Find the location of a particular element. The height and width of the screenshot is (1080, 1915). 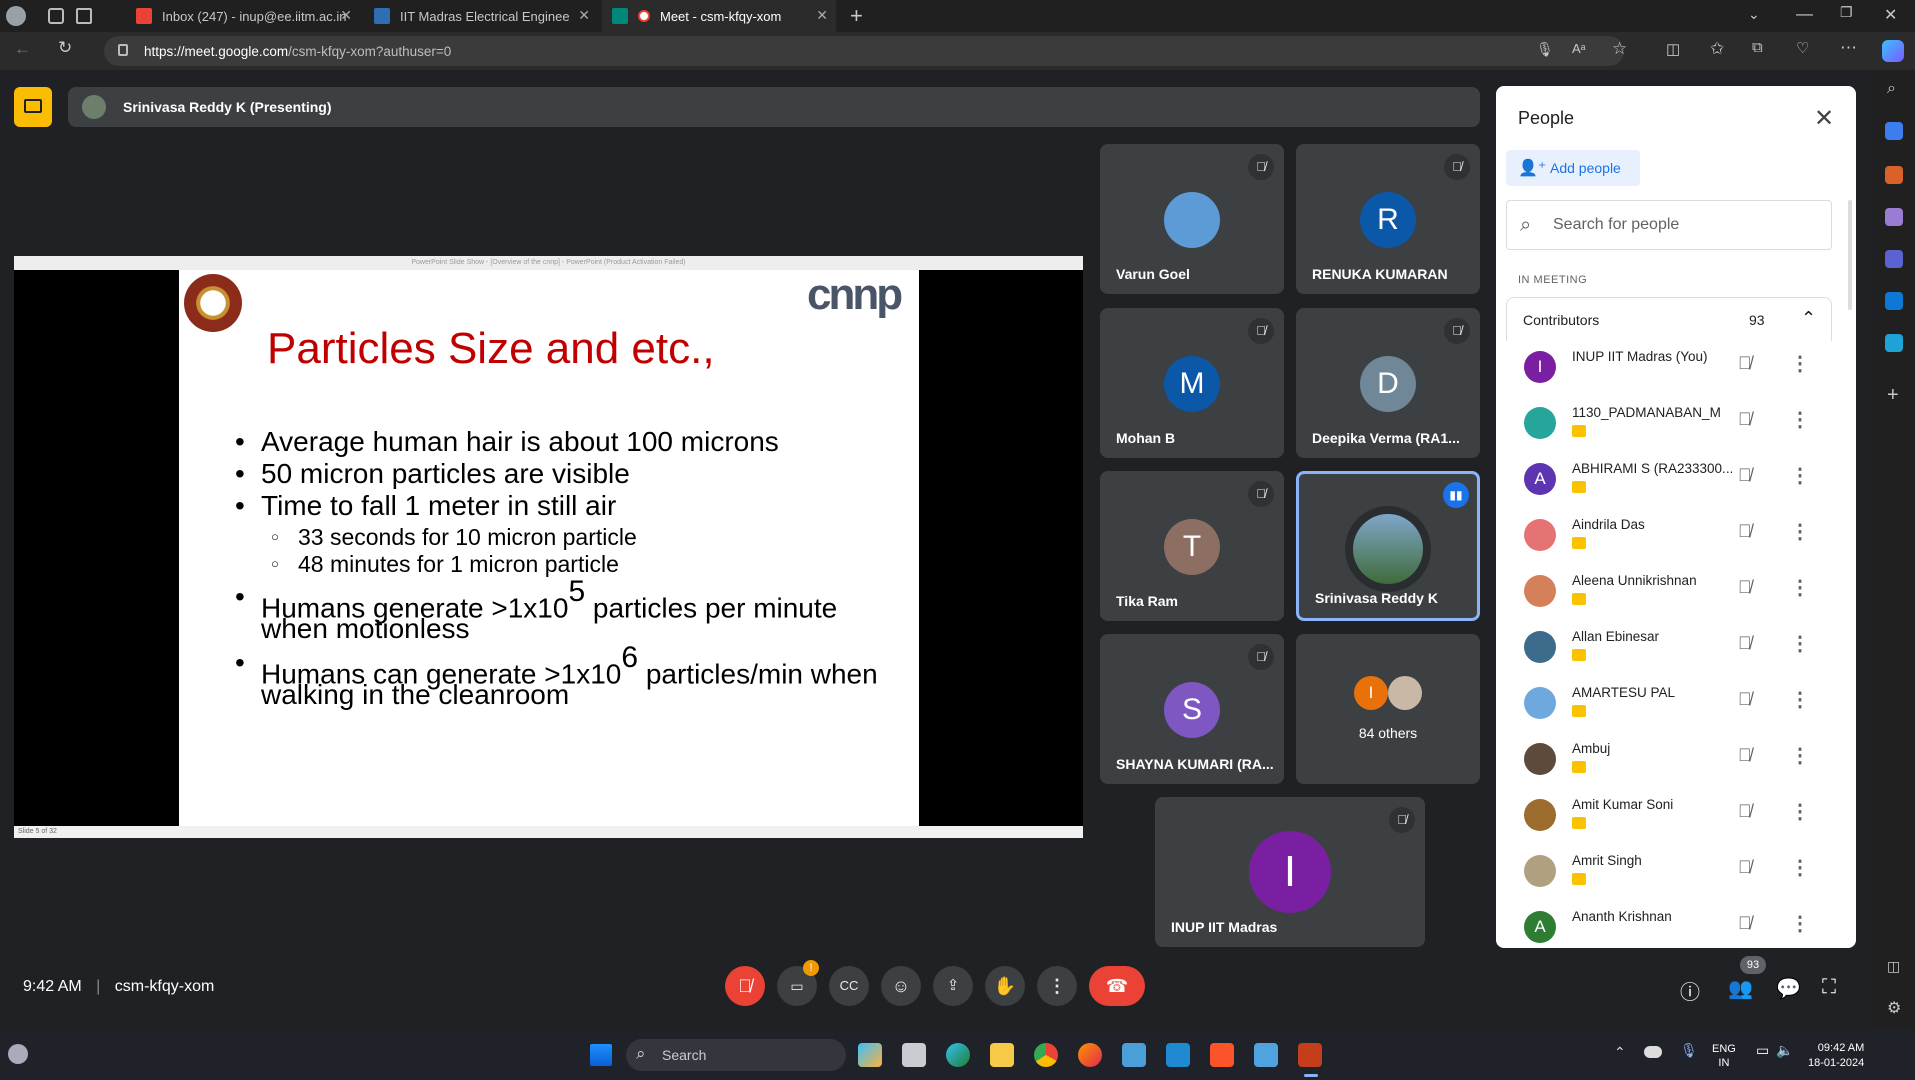

network-icon: ▭ is located at coordinates (1762, 1050).